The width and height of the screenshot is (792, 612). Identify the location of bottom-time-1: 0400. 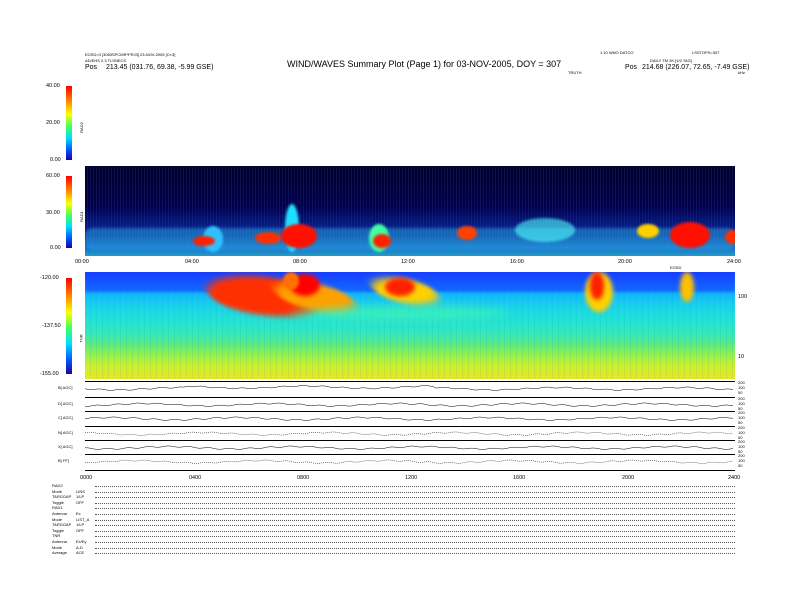
(195, 478).